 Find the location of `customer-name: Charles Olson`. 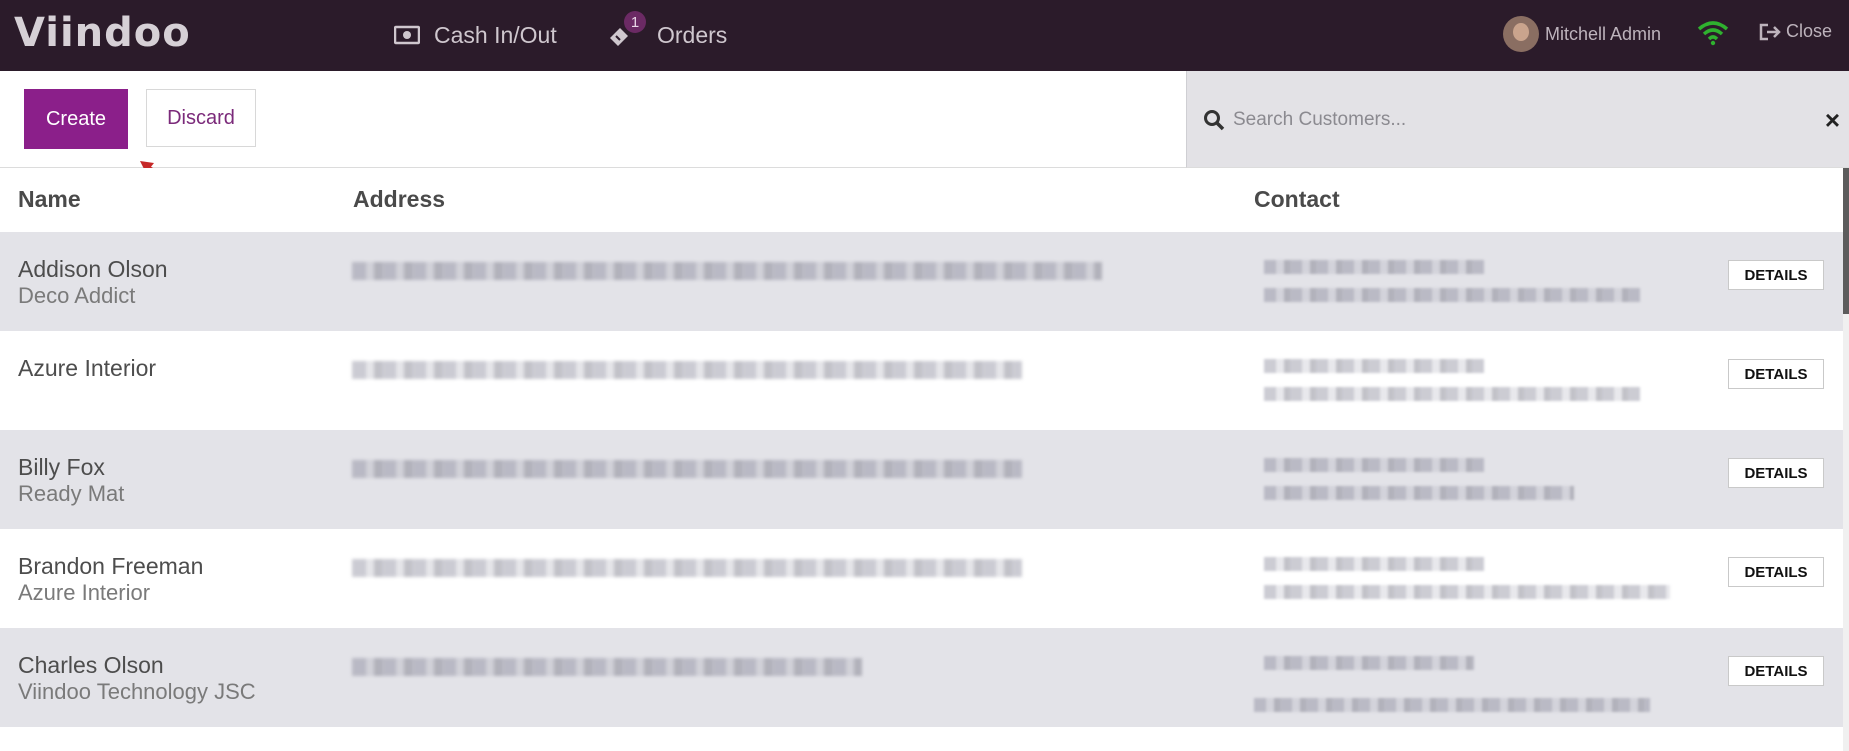

customer-name: Charles Olson is located at coordinates (91, 665).